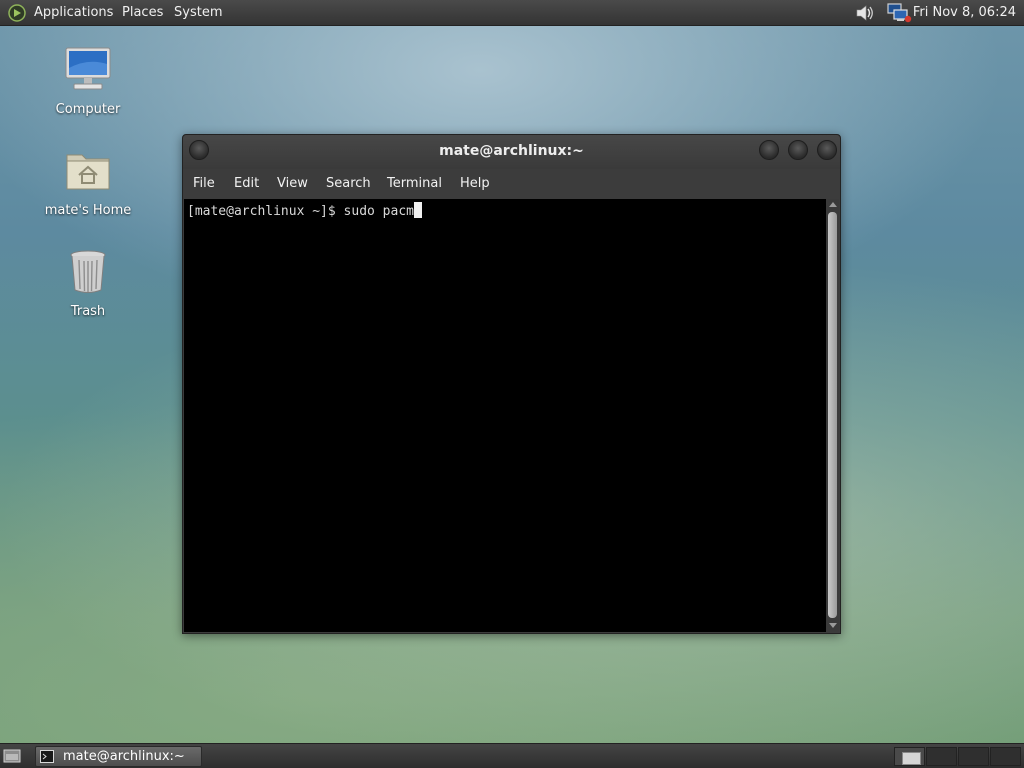 Image resolution: width=1024 pixels, height=768 pixels. Describe the element at coordinates (88, 311) in the screenshot. I see `desktop-icon-label: Trash` at that location.